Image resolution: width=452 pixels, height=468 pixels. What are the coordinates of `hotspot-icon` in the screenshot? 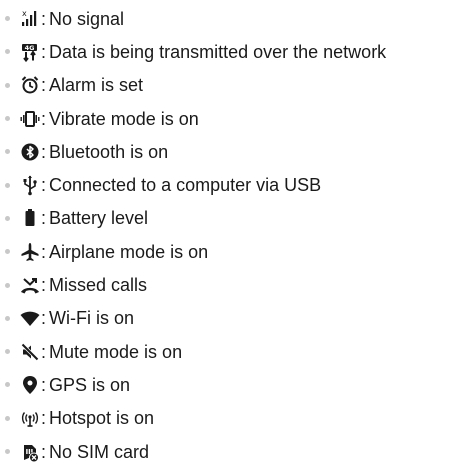 It's located at (30, 418).